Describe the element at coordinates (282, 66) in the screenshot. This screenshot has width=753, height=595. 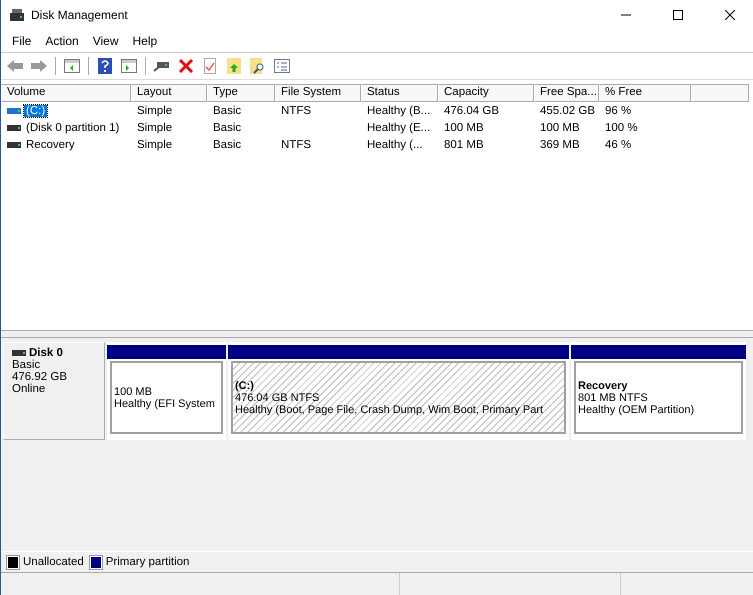
I see `checklist-button` at that location.